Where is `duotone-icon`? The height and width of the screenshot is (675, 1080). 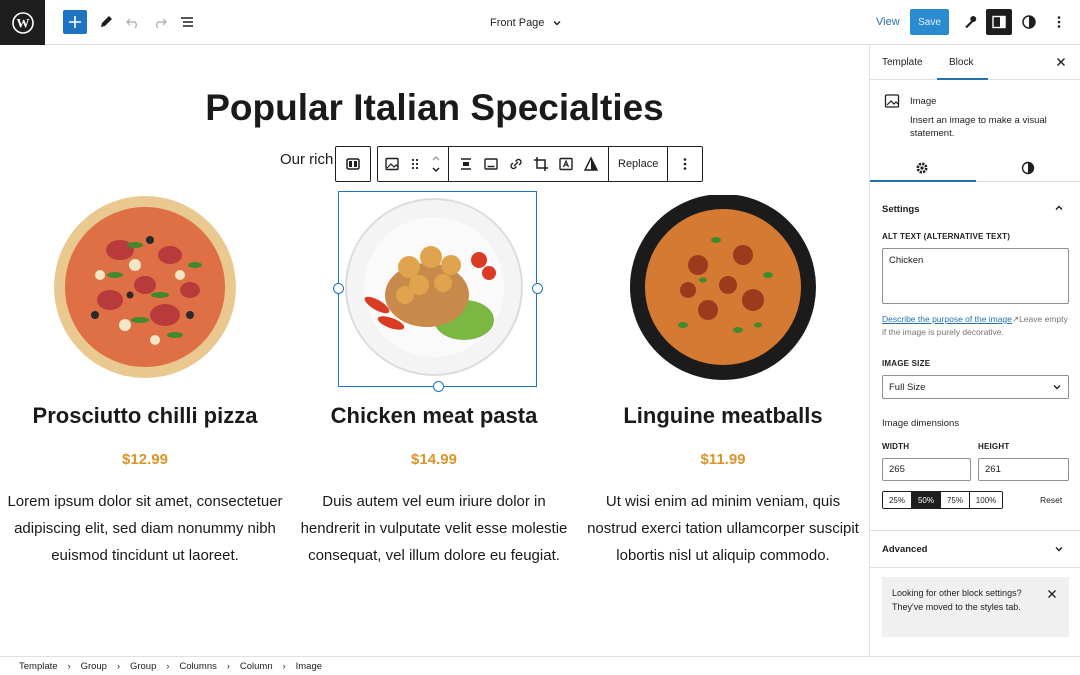
duotone-icon is located at coordinates (591, 164).